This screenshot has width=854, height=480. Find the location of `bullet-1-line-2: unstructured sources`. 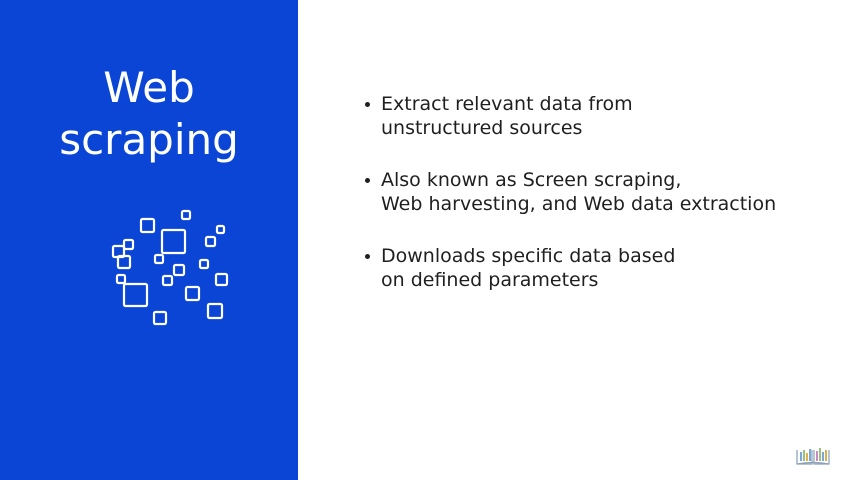

bullet-1-line-2: unstructured sources is located at coordinates (482, 128).